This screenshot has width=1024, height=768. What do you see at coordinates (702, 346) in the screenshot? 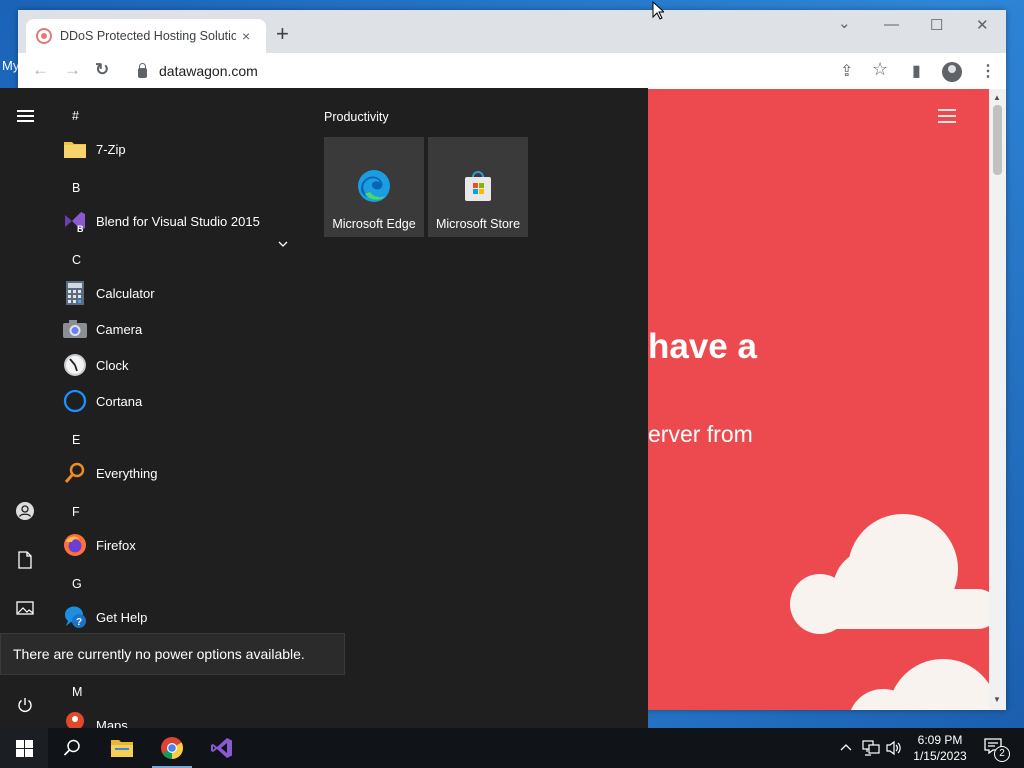
I see `hero-heading: have a` at bounding box center [702, 346].